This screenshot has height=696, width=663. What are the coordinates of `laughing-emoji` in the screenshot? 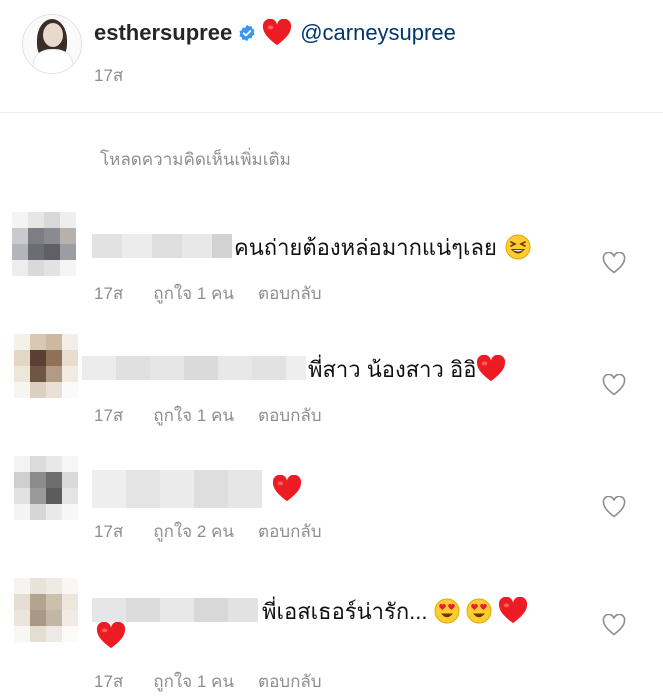 It's located at (518, 247).